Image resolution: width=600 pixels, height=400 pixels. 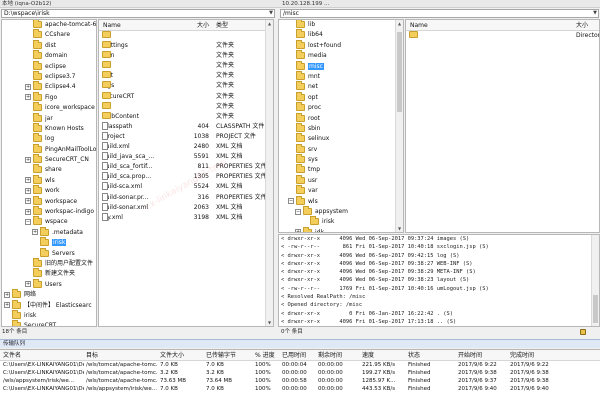 What do you see at coordinates (330, 355) in the screenshot?
I see `queue-column-header: 剩余时间` at bounding box center [330, 355].